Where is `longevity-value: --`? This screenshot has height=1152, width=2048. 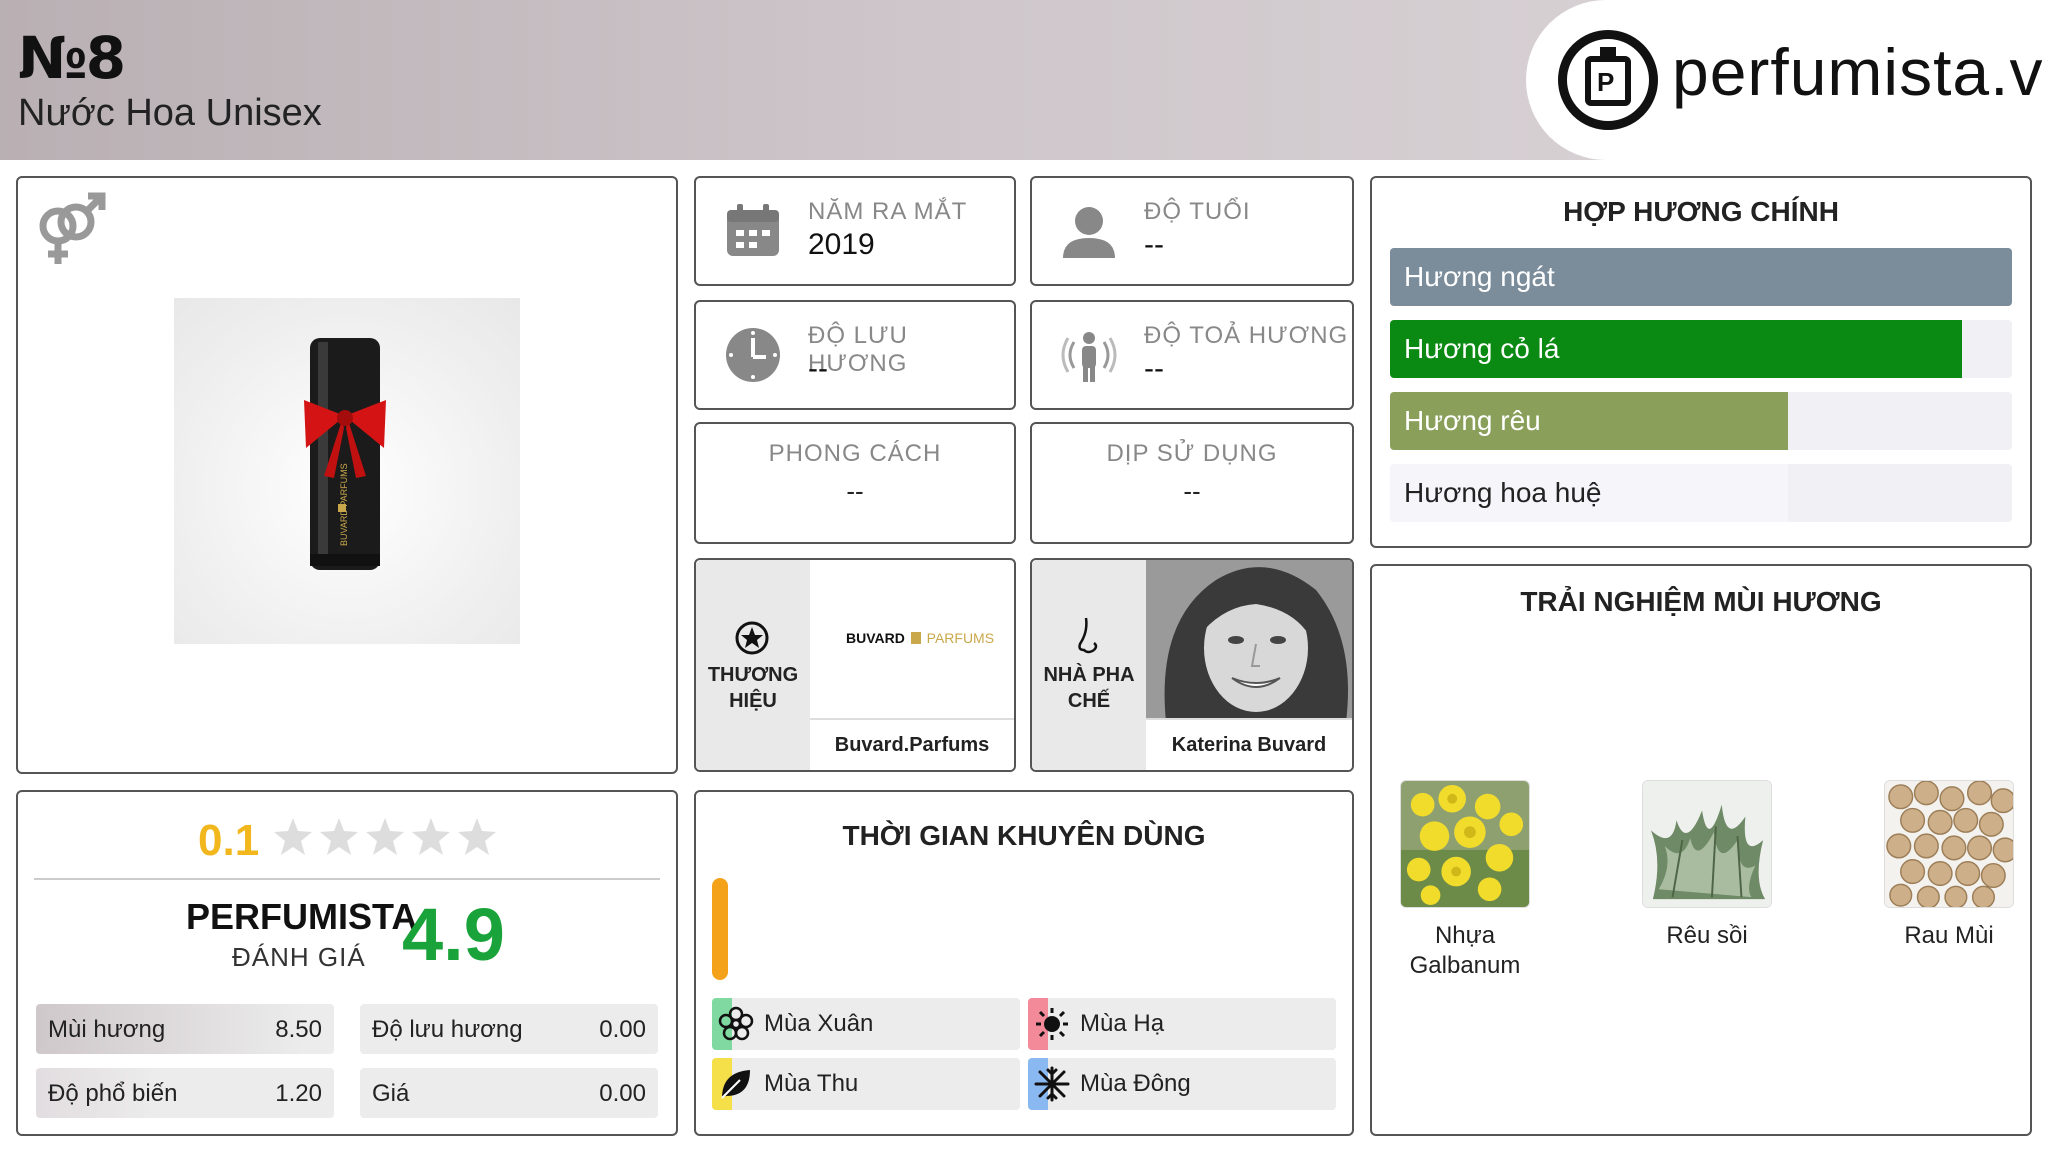 longevity-value: -- is located at coordinates (818, 368).